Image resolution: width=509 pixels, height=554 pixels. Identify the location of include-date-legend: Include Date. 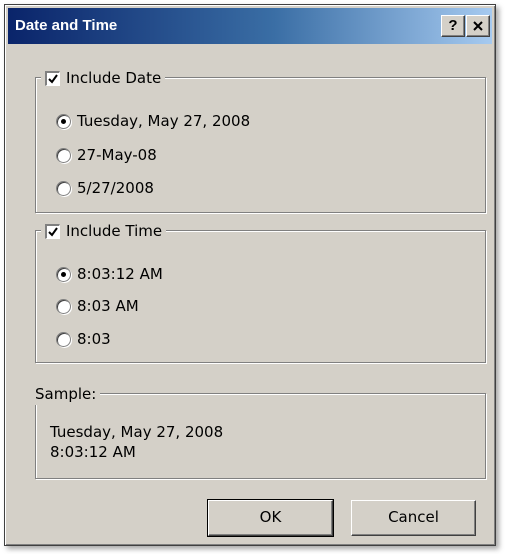
(103, 78).